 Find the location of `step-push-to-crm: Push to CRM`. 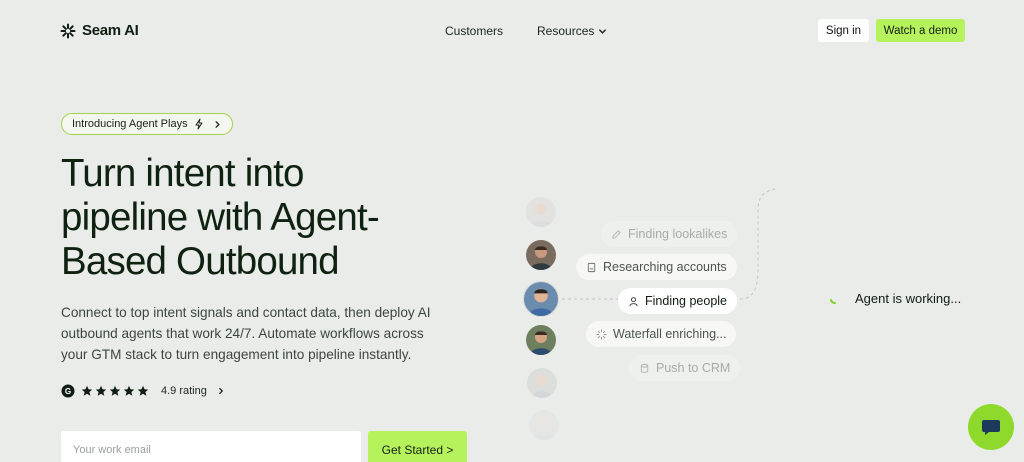

step-push-to-crm: Push to CRM is located at coordinates (685, 368).